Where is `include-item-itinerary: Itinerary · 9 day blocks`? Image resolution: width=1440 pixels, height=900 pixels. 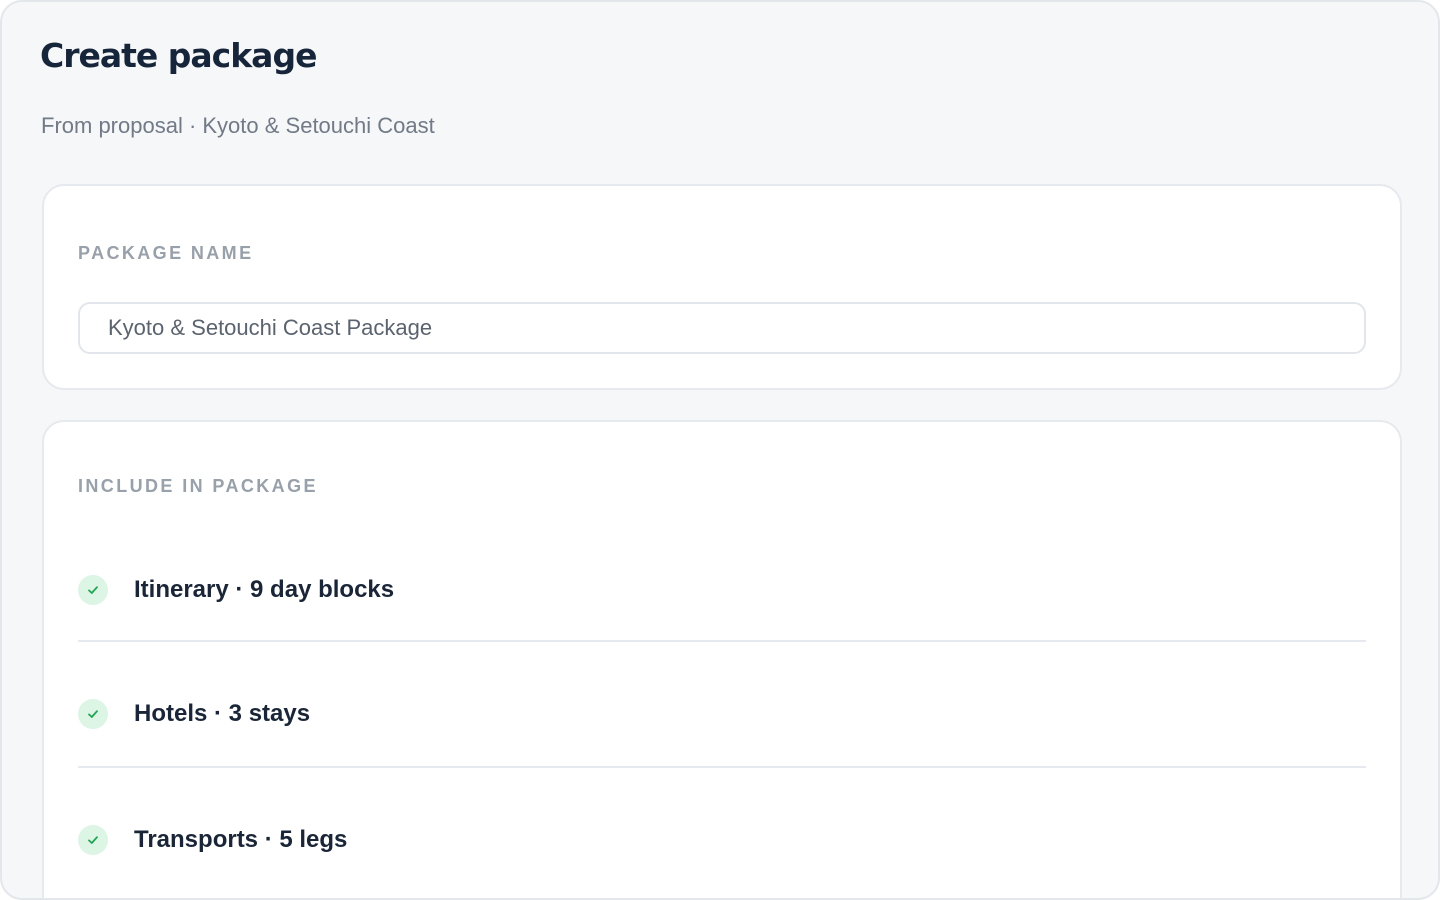 include-item-itinerary: Itinerary · 9 day blocks is located at coordinates (722, 590).